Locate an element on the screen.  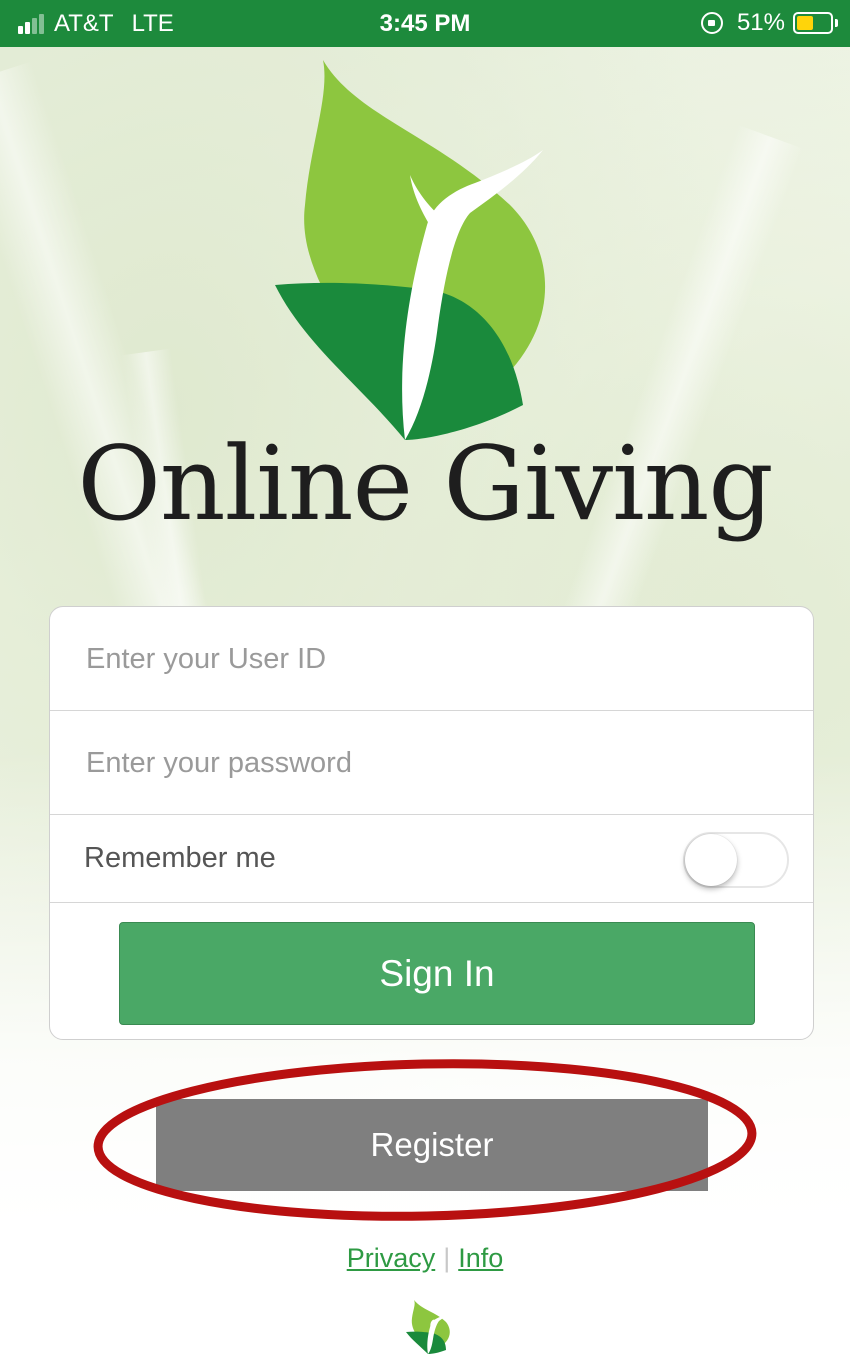
status-bar-right: 51% is located at coordinates (769, 23).